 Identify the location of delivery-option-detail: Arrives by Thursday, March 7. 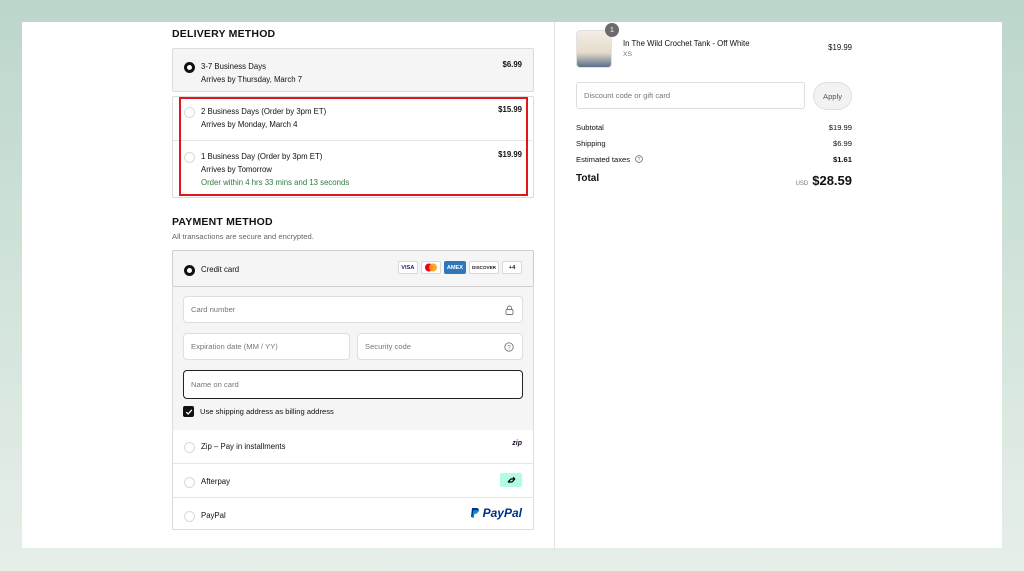
(252, 79).